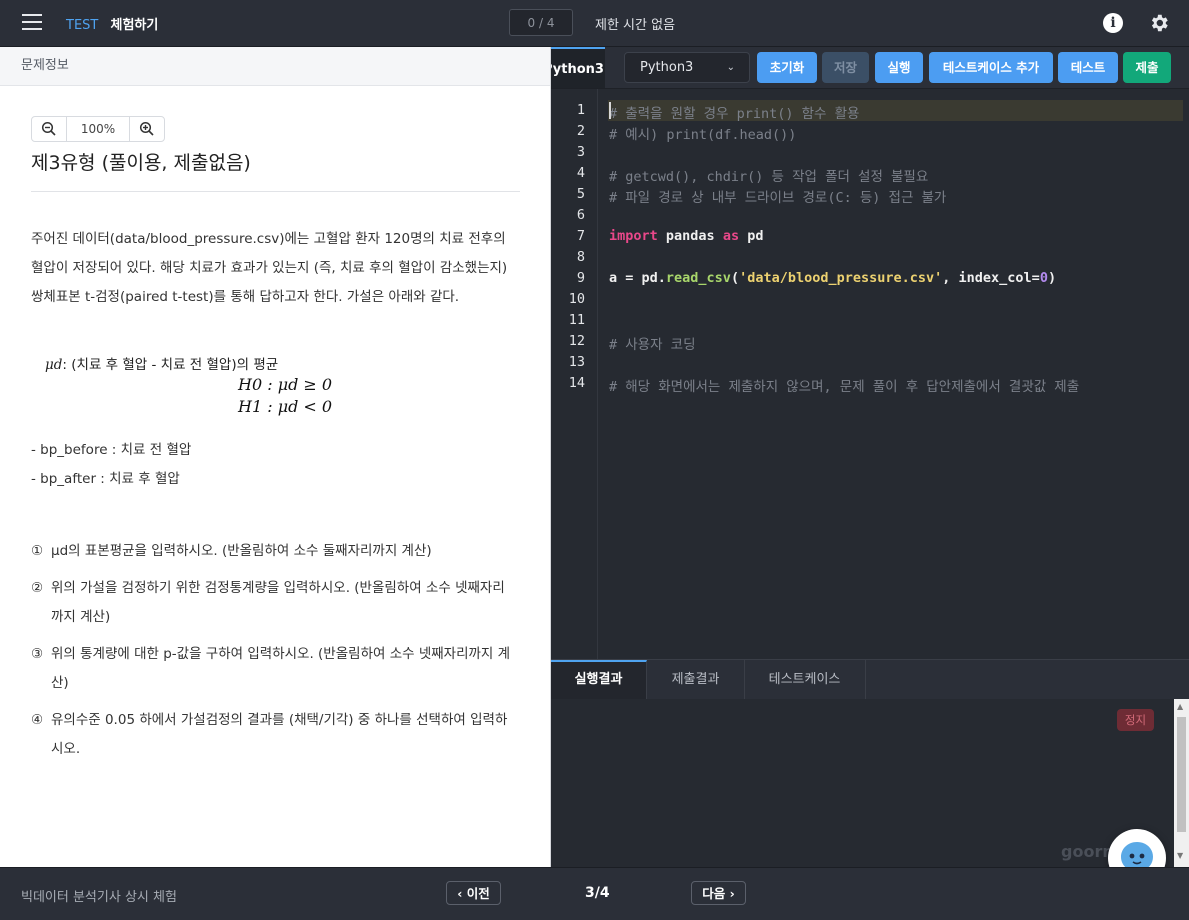  Describe the element at coordinates (594, 23) in the screenshot. I see `top-bar: TEST 체험하기 0 / 4 제한 시간 없음 i` at that location.